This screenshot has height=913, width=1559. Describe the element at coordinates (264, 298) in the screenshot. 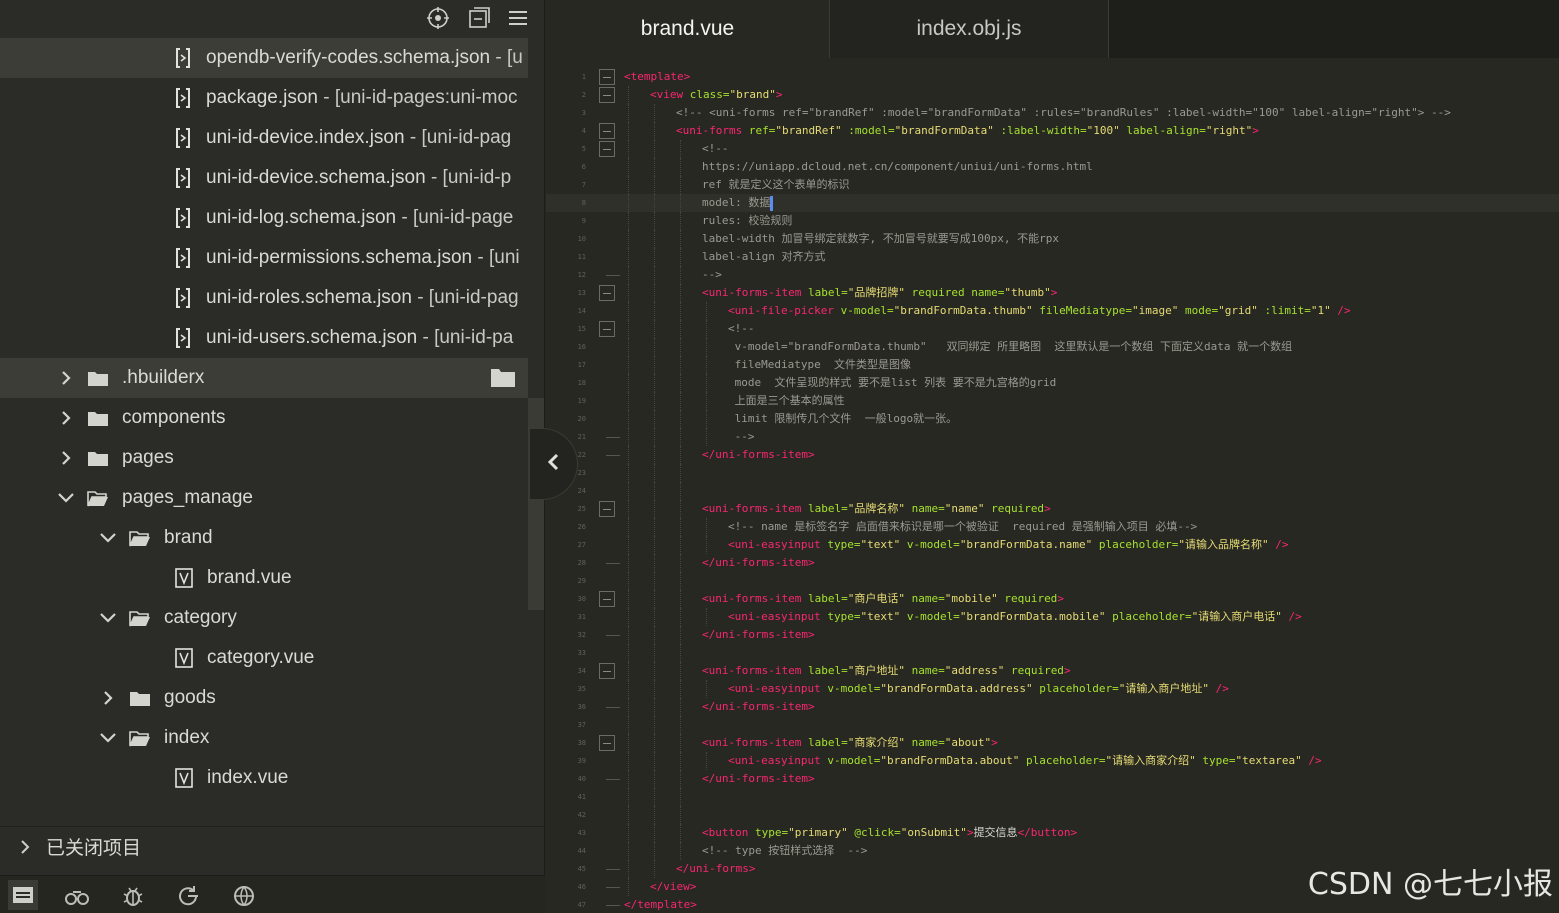

I see `tree-file-6: uni-id-roles.schema.json - [uni-id-pag` at that location.